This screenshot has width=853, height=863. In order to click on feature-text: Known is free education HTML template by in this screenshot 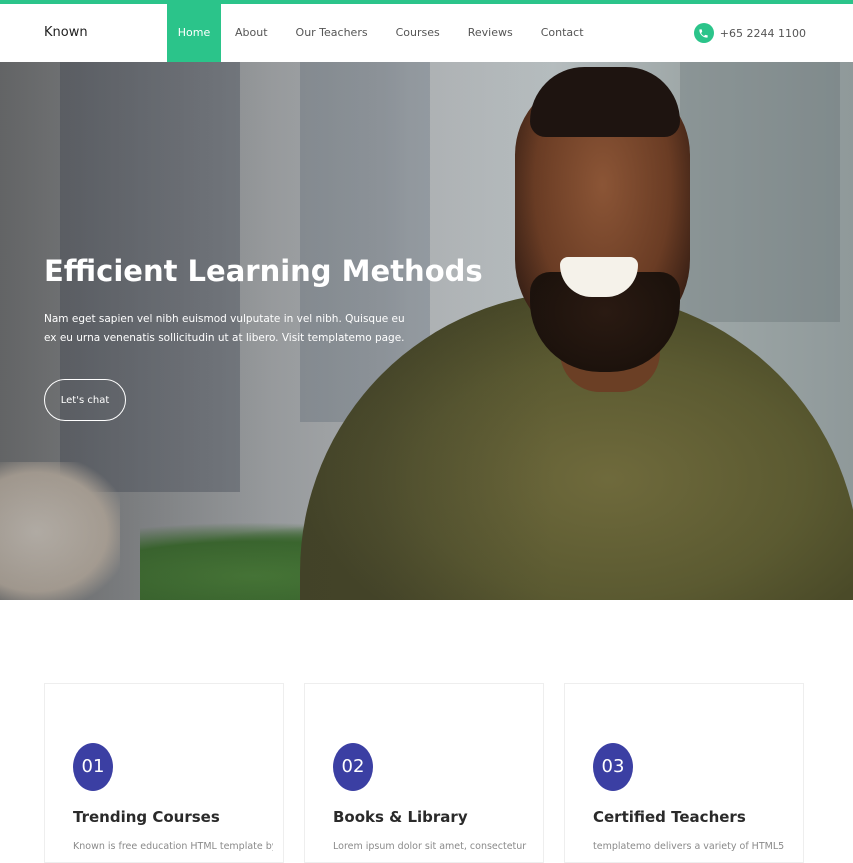, I will do `click(173, 846)`.